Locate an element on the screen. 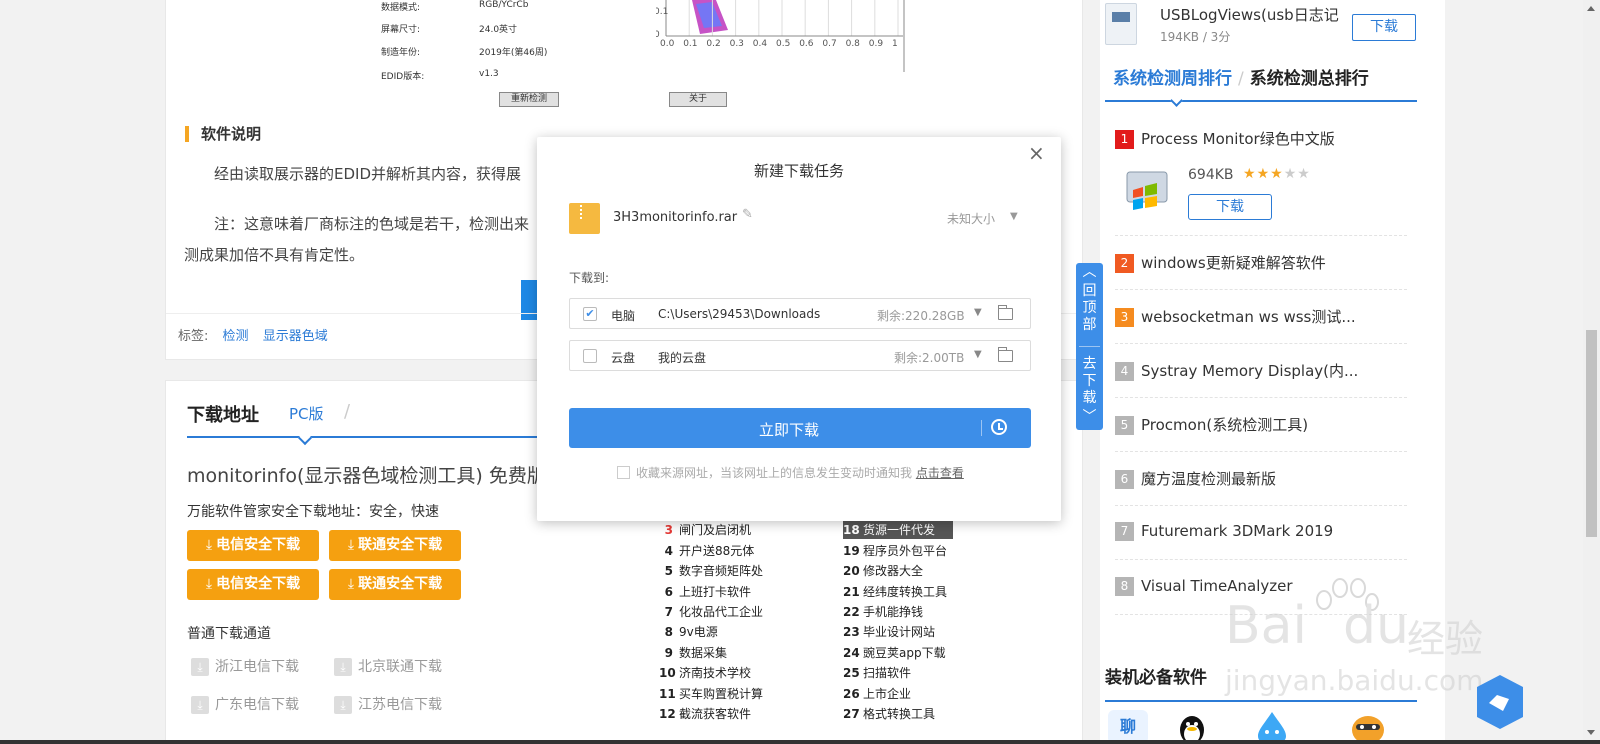 This screenshot has width=1600, height=744. windows-logo-icon is located at coordinates (1147, 190).